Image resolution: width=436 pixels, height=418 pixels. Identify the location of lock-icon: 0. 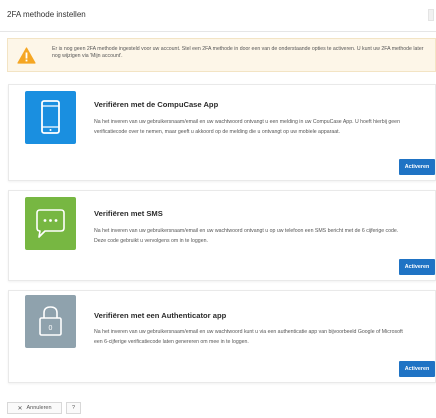
(50, 321).